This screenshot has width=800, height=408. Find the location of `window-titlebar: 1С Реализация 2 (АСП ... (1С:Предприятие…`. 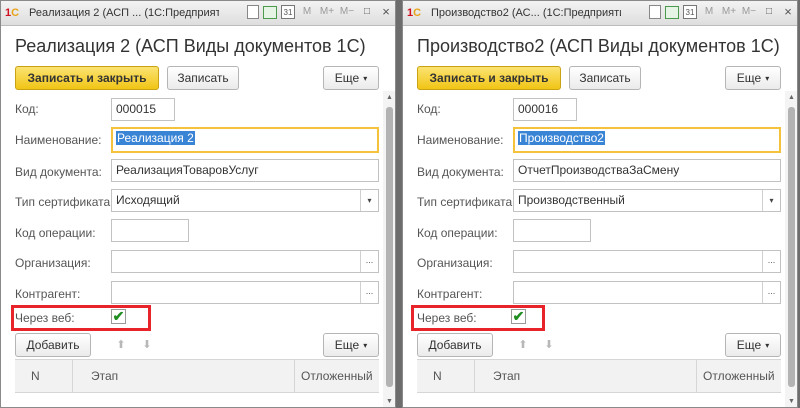

window-titlebar: 1С Реализация 2 (АСП ... (1С:Предприятие… is located at coordinates (198, 13).